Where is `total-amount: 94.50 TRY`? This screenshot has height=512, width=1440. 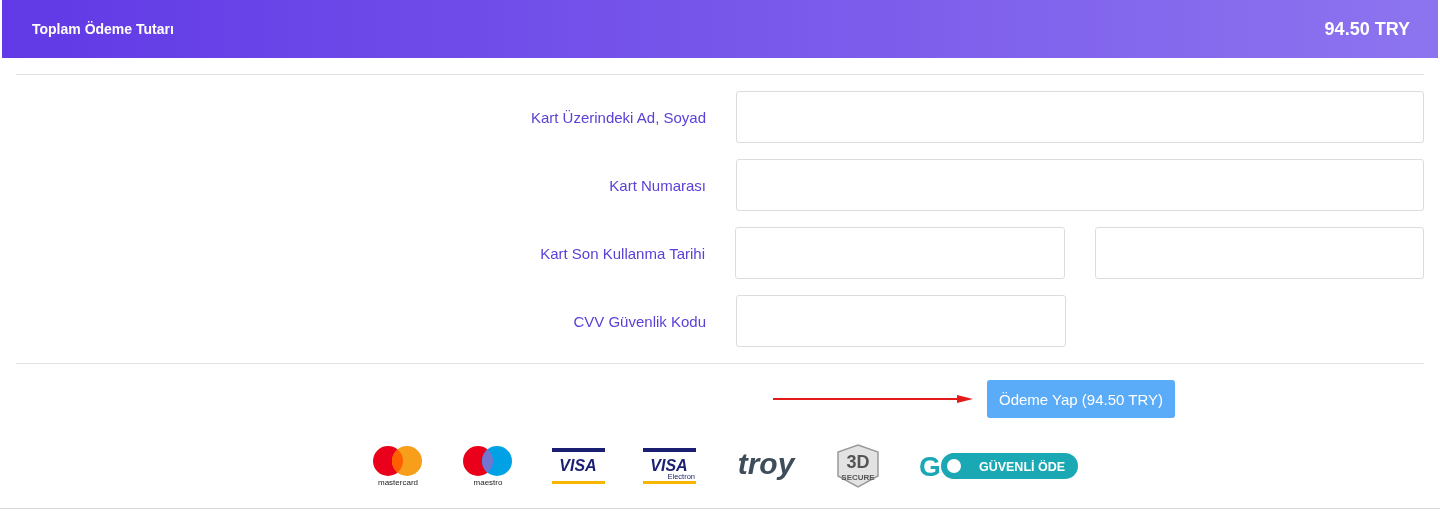
total-amount: 94.50 TRY is located at coordinates (1367, 29).